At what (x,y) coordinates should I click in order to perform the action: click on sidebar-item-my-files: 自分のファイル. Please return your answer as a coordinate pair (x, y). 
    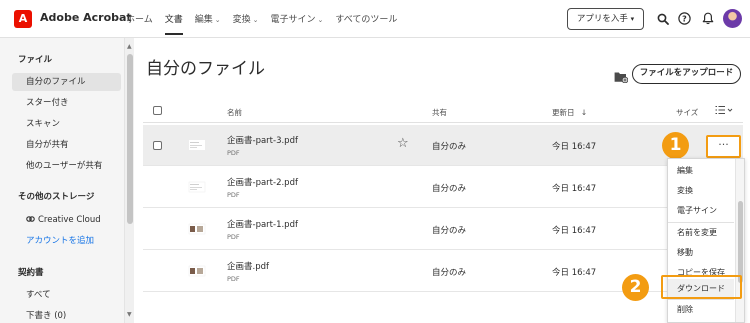
    Looking at the image, I should click on (66, 82).